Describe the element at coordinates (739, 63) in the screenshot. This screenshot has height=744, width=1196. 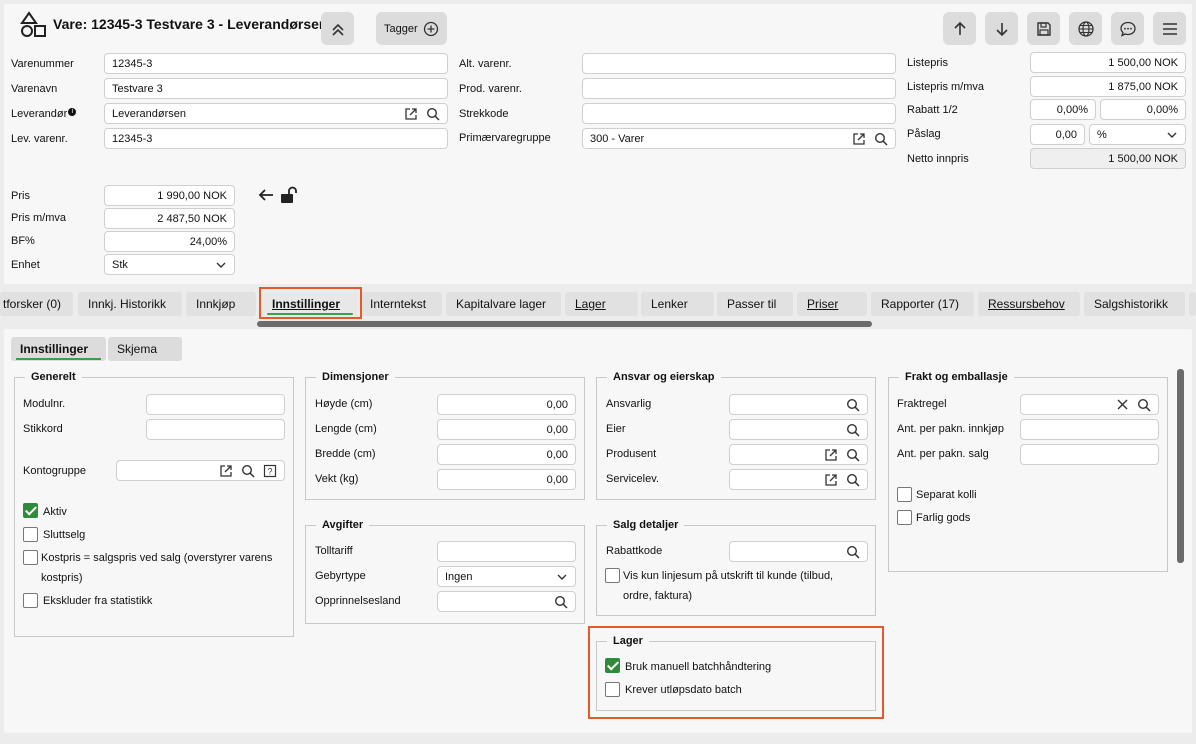
I see `alt-varenr-input` at that location.